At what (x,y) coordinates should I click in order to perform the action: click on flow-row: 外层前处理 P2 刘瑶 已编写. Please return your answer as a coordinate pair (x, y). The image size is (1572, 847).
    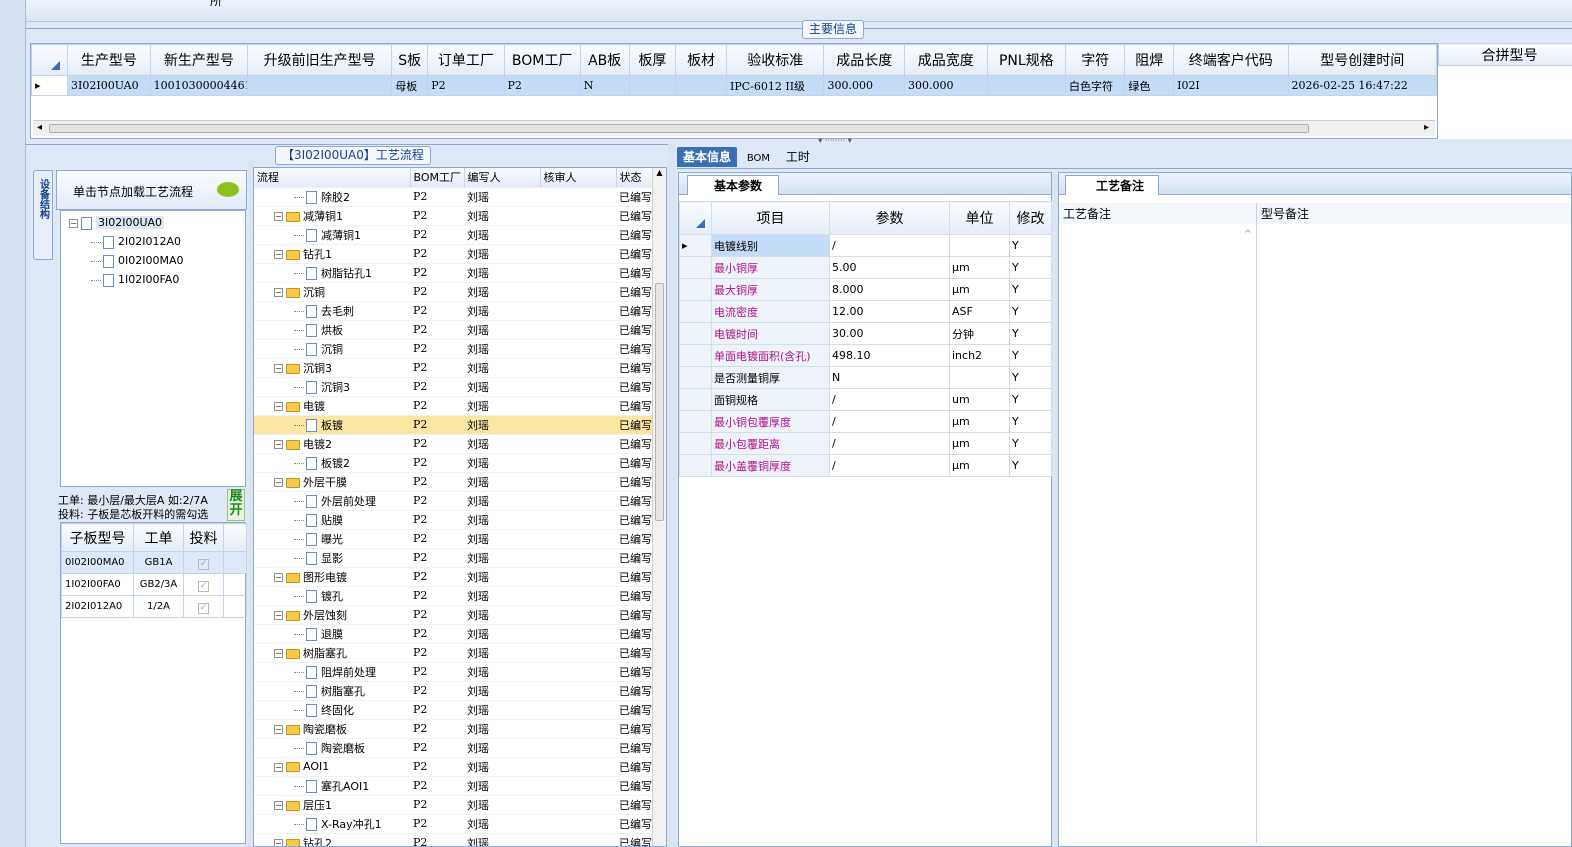
    Looking at the image, I should click on (454, 501).